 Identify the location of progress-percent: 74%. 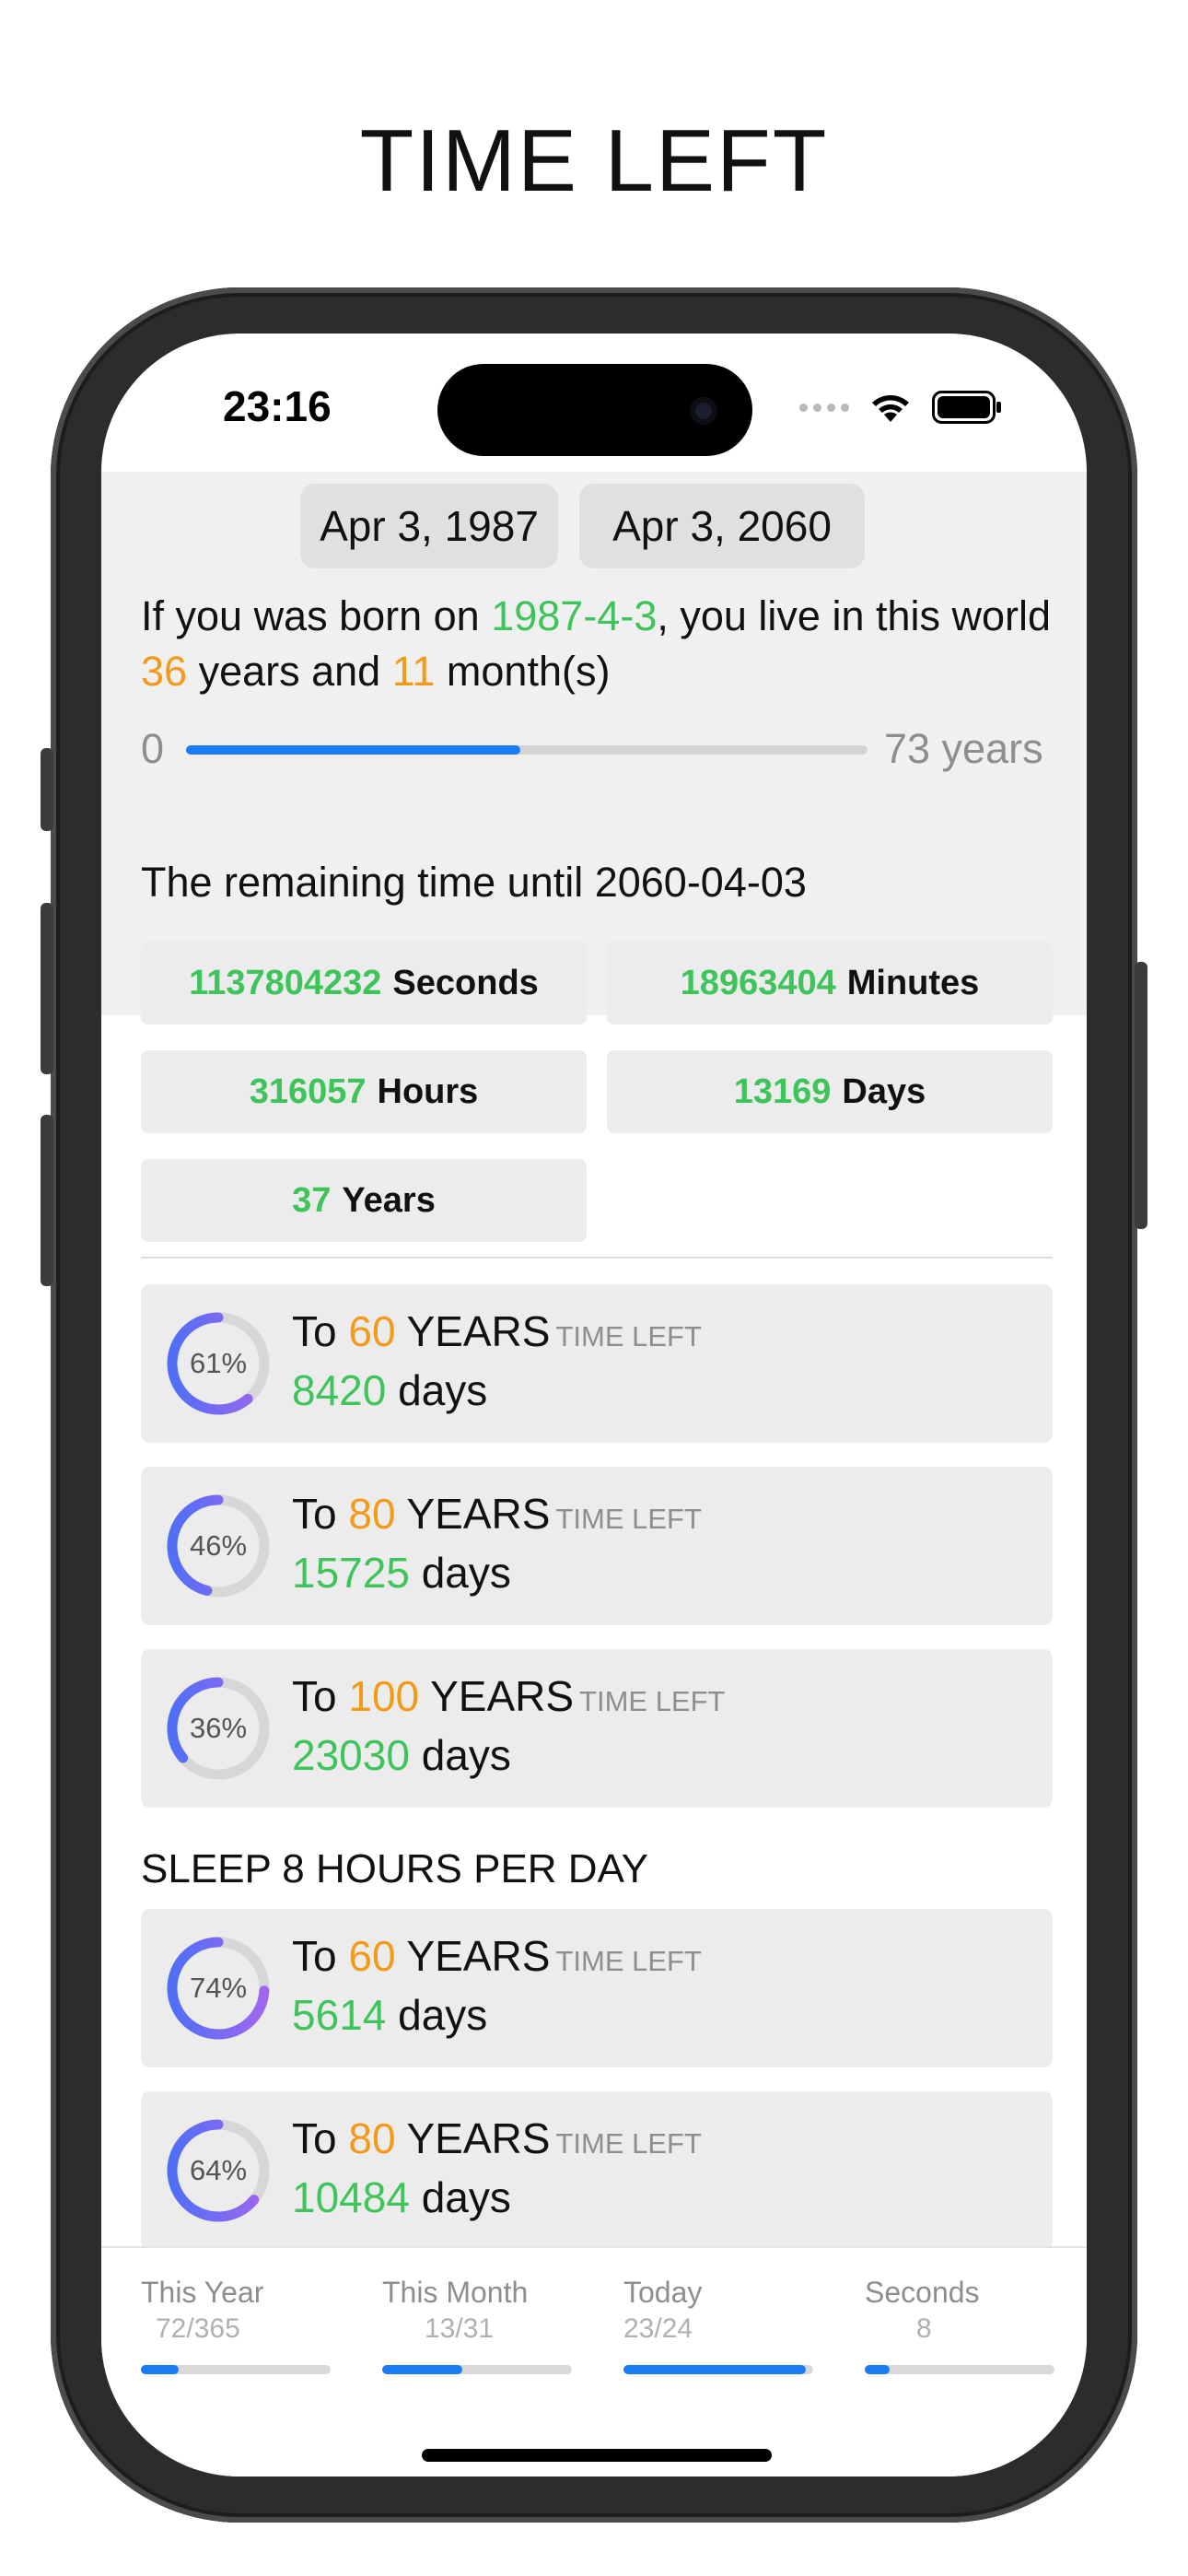
(218, 1988).